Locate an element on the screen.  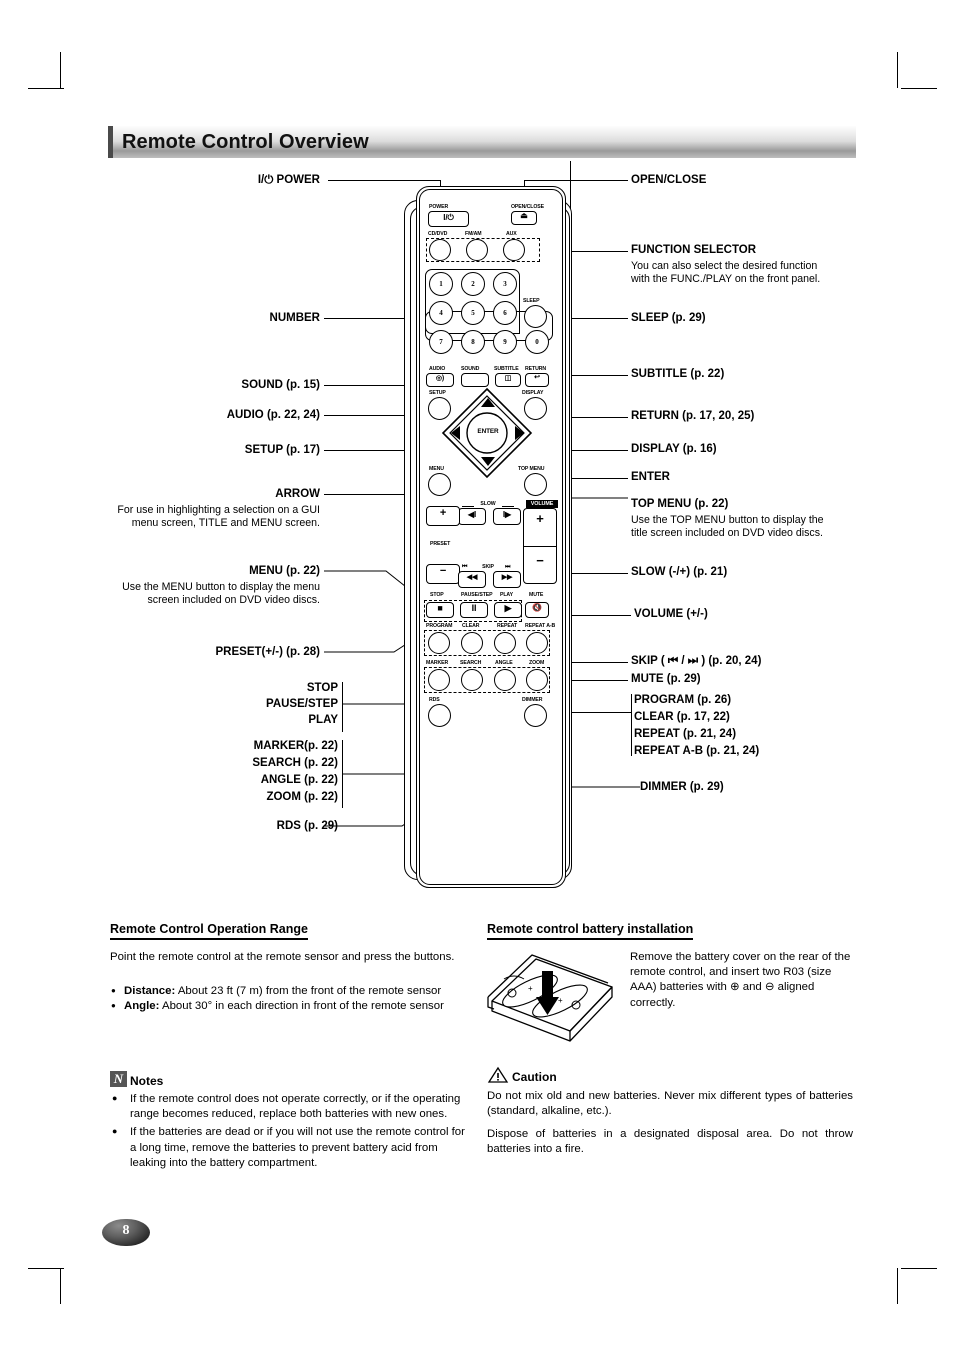
number-0: 0 is located at coordinates (537, 342).